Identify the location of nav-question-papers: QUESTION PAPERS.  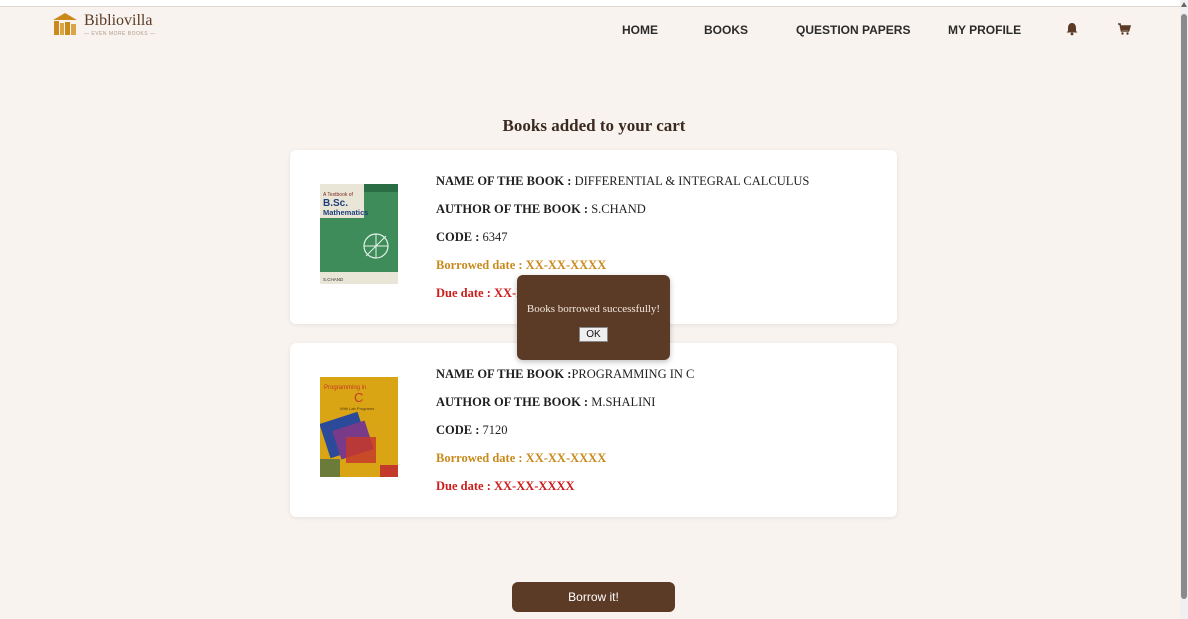
(853, 30).